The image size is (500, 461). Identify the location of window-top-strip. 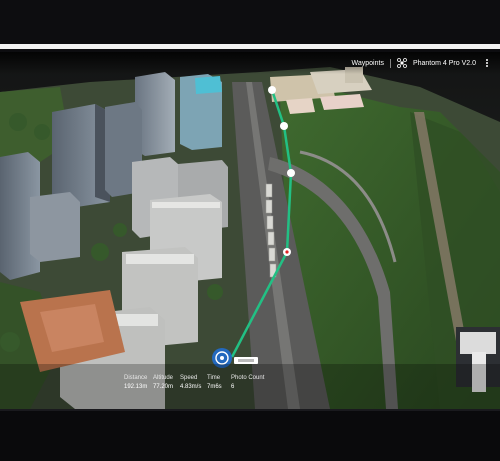
(250, 46).